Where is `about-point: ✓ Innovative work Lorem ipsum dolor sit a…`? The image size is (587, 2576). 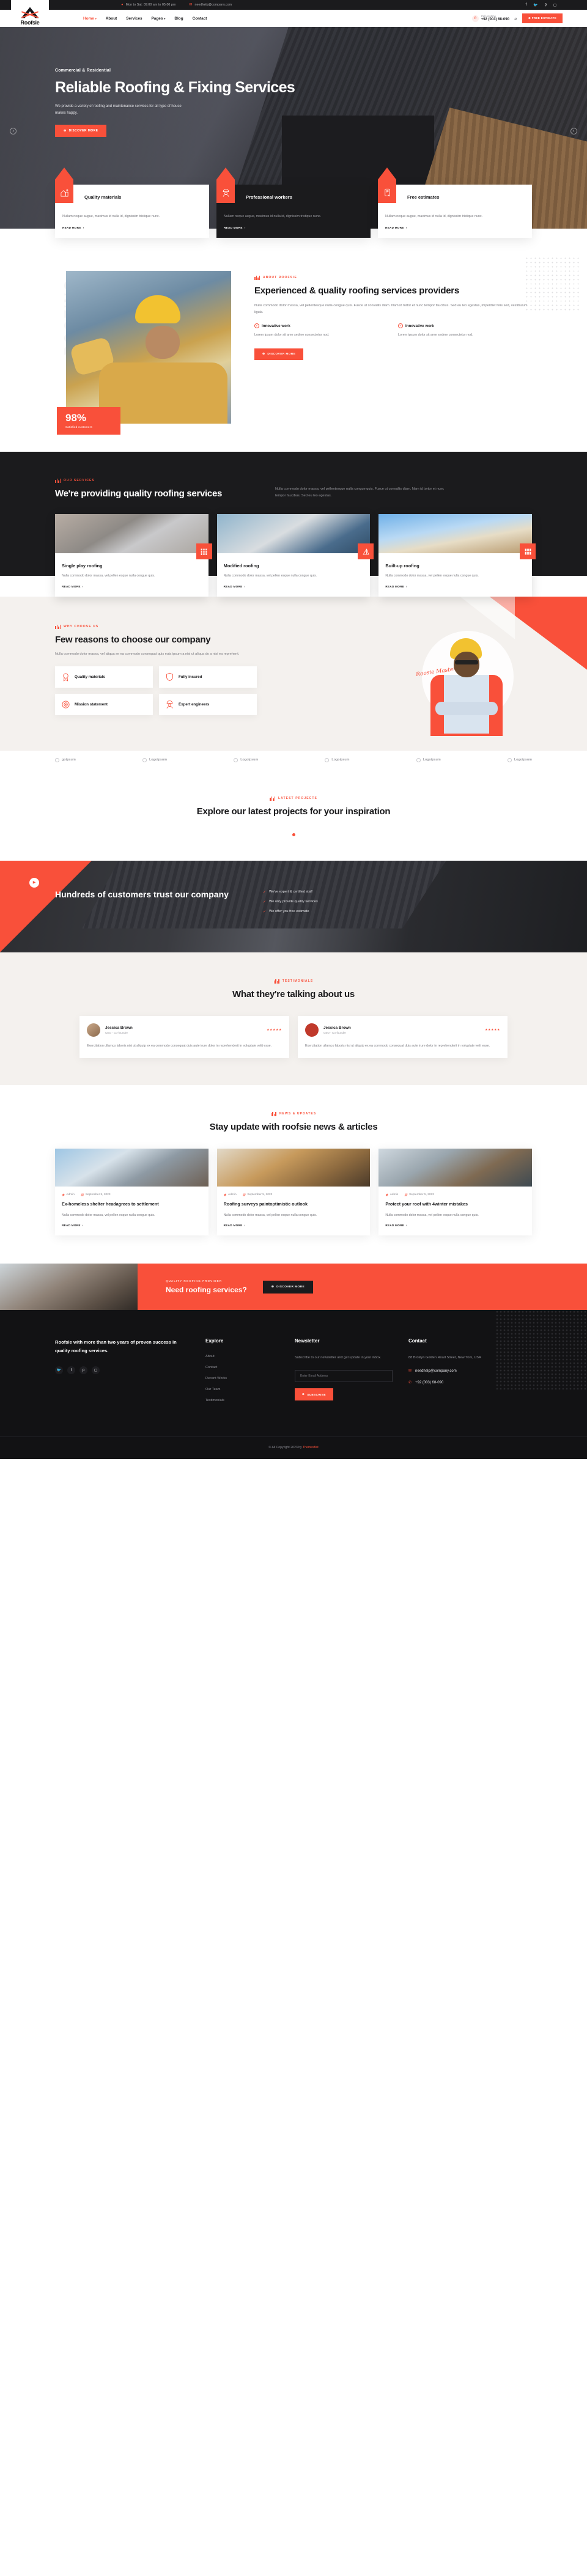 about-point: ✓ Innovative work Lorem ipsum dolor sit a… is located at coordinates (465, 331).